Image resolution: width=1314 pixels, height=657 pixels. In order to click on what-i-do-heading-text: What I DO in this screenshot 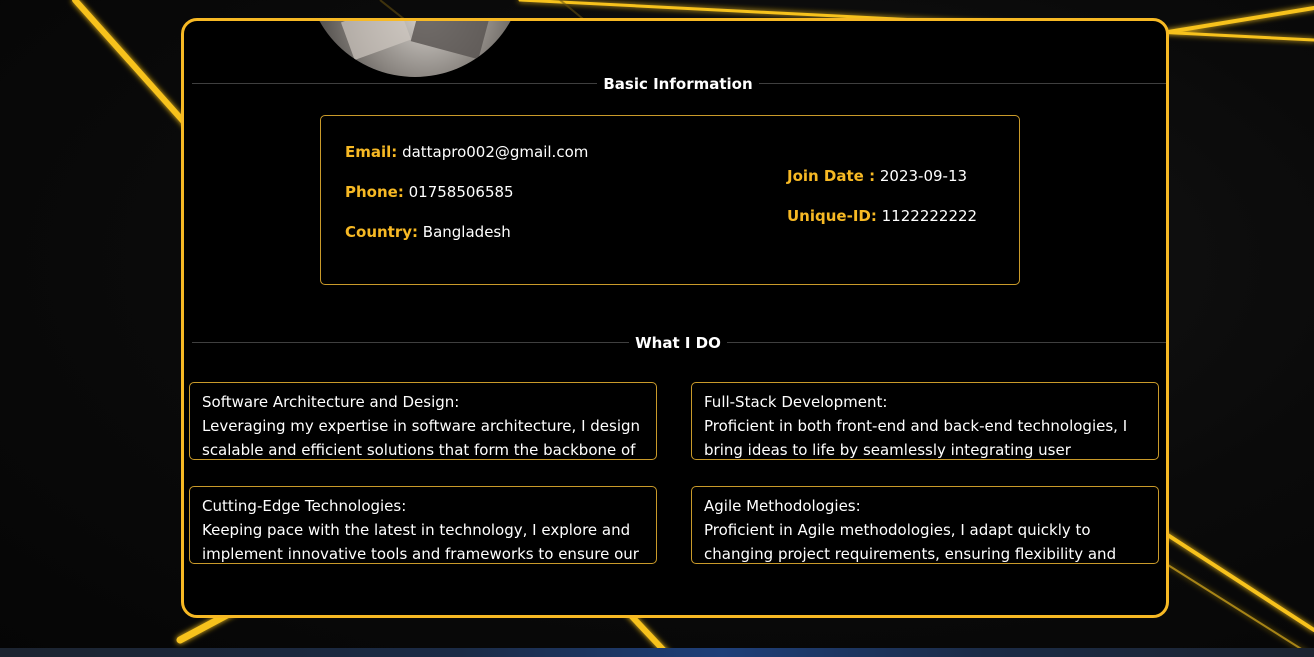, I will do `click(678, 343)`.